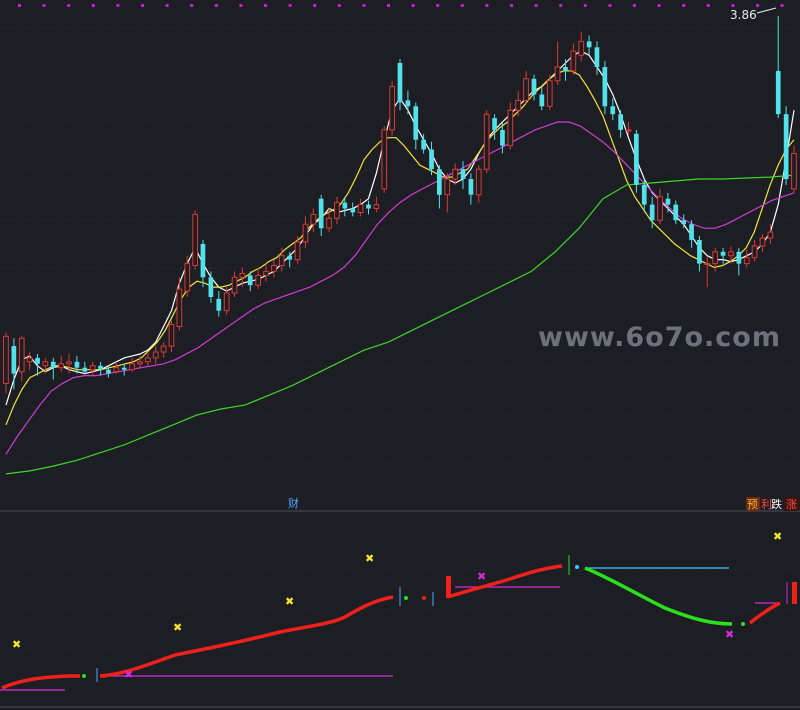 This screenshot has width=800, height=710. I want to click on watermark-text: www.6o7o.com, so click(659, 337).